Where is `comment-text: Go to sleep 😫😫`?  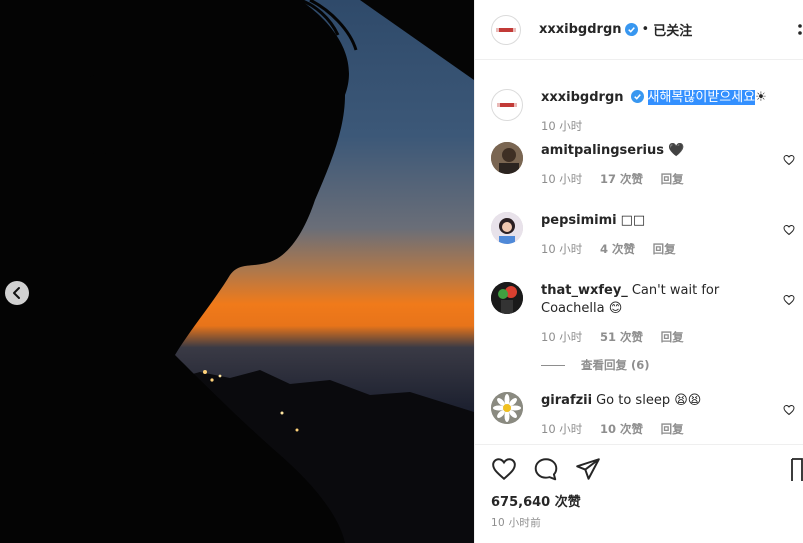
comment-text: Go to sleep 😫😫 is located at coordinates (649, 400).